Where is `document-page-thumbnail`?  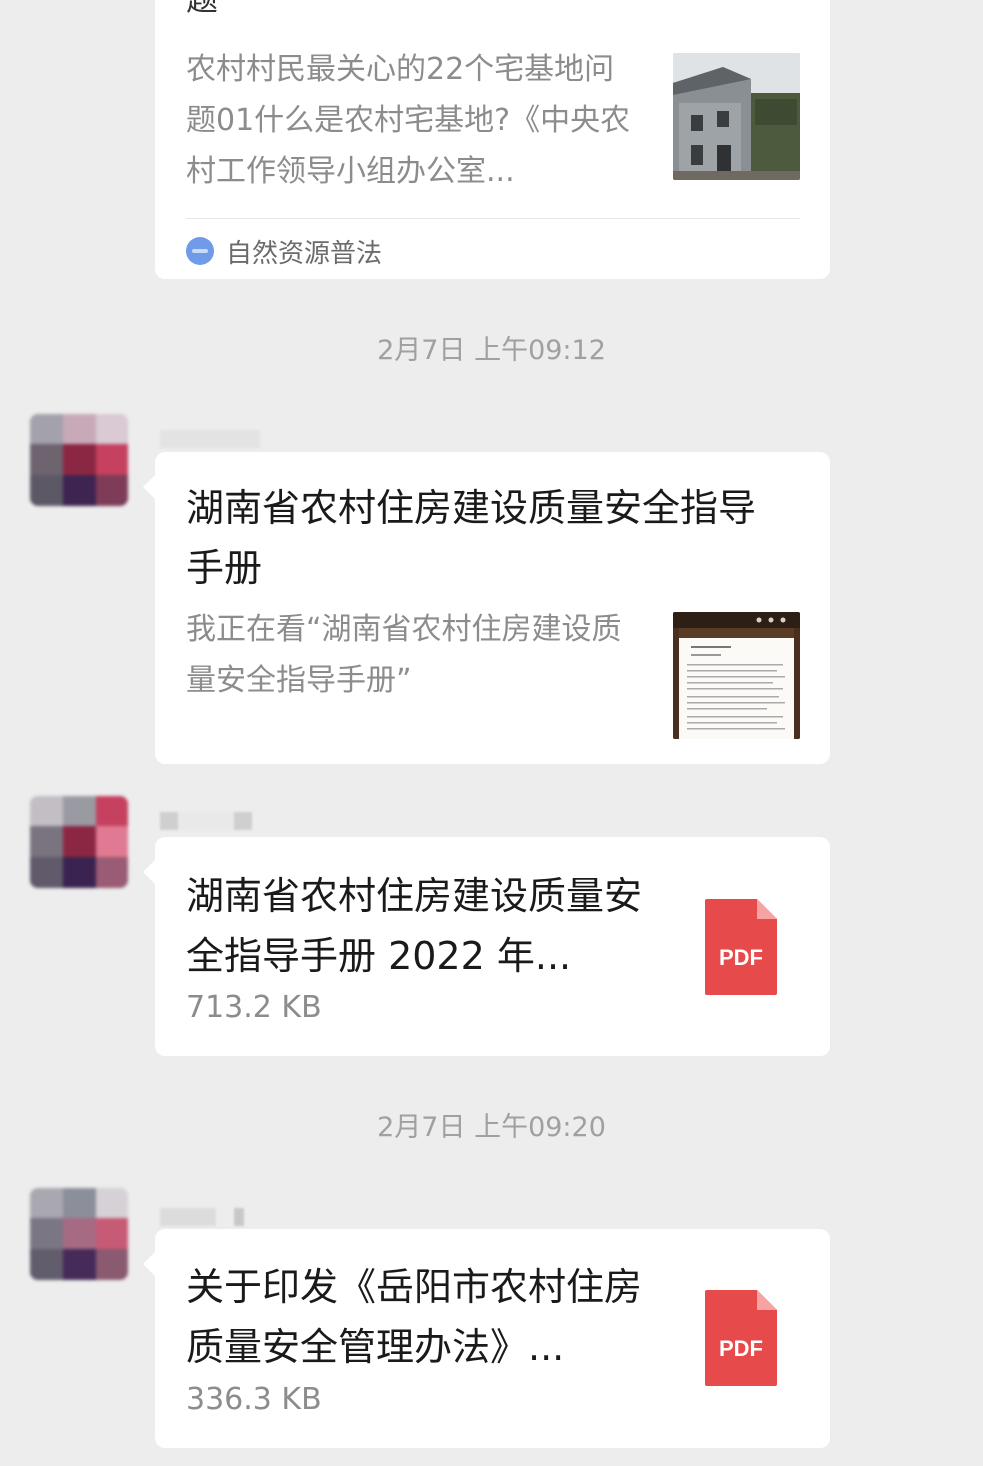 document-page-thumbnail is located at coordinates (736, 675).